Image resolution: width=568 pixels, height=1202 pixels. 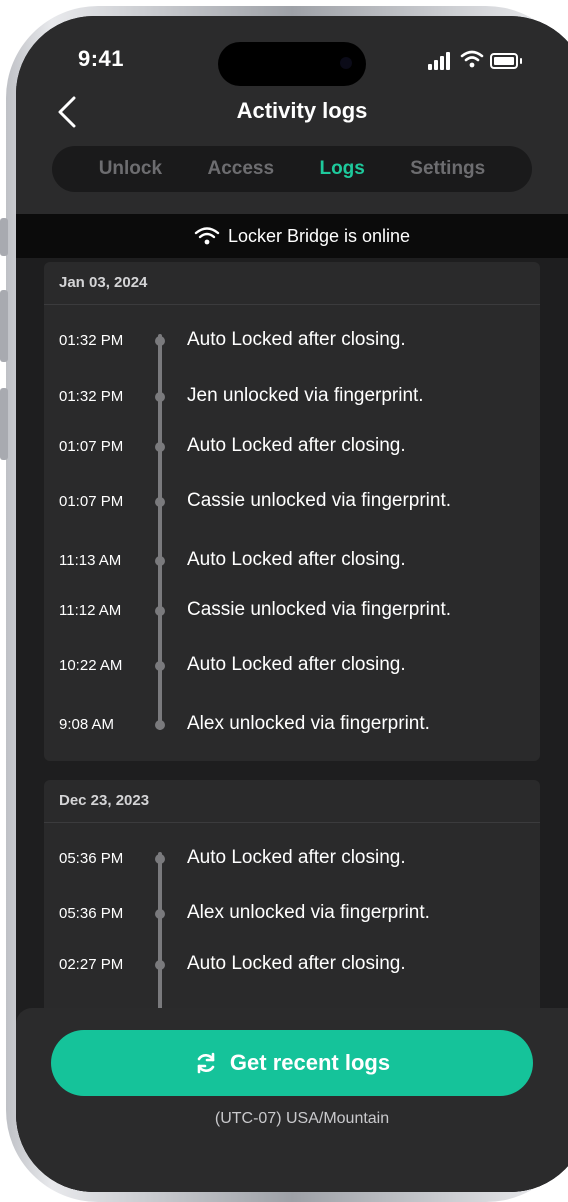 What do you see at coordinates (319, 235) in the screenshot?
I see `bridge-status-text: Locker Bridge is online` at bounding box center [319, 235].